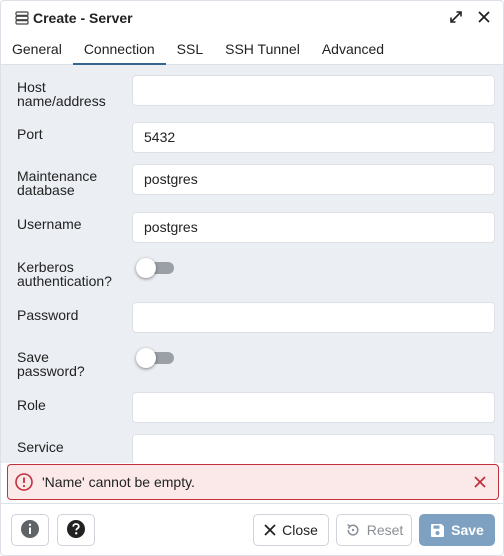  Describe the element at coordinates (252, 18) in the screenshot. I see `dialog-titlebar: Create - Server` at that location.